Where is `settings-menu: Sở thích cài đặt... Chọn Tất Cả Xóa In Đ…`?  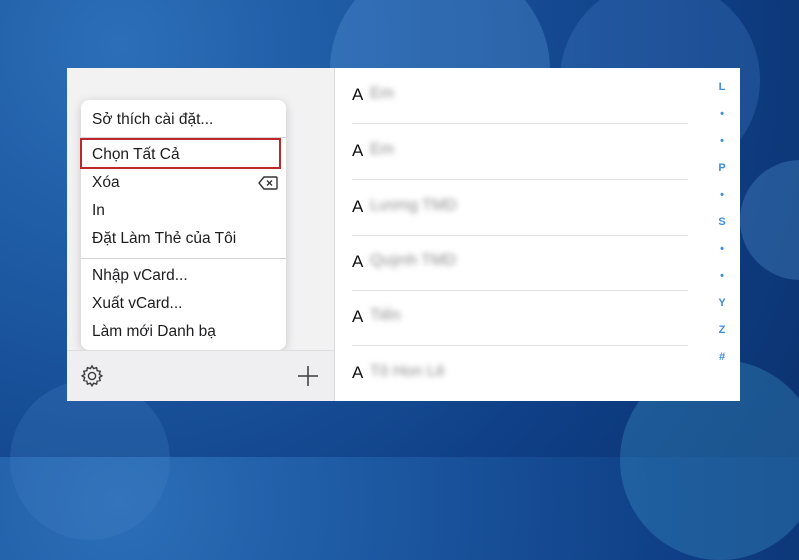 settings-menu: Sở thích cài đặt... Chọn Tất Cả Xóa In Đ… is located at coordinates (183, 229).